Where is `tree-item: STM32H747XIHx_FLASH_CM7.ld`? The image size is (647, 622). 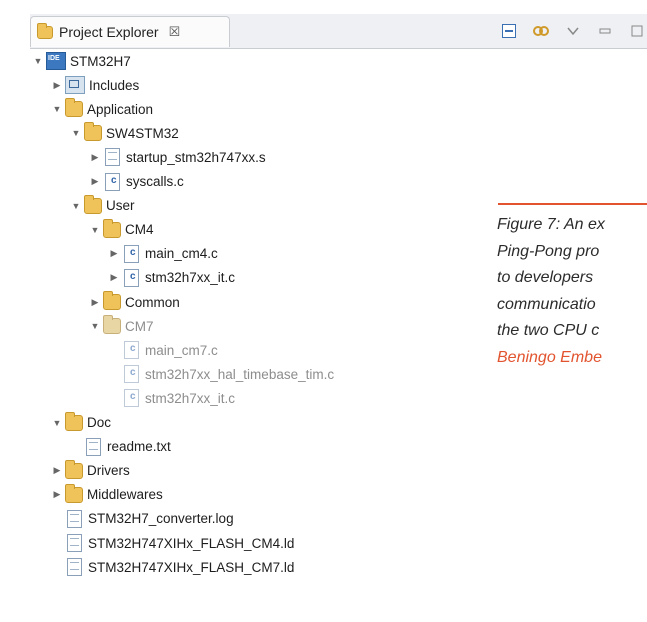
tree-item: STM32H747XIHx_FLASH_CM7.ld is located at coordinates (172, 567).